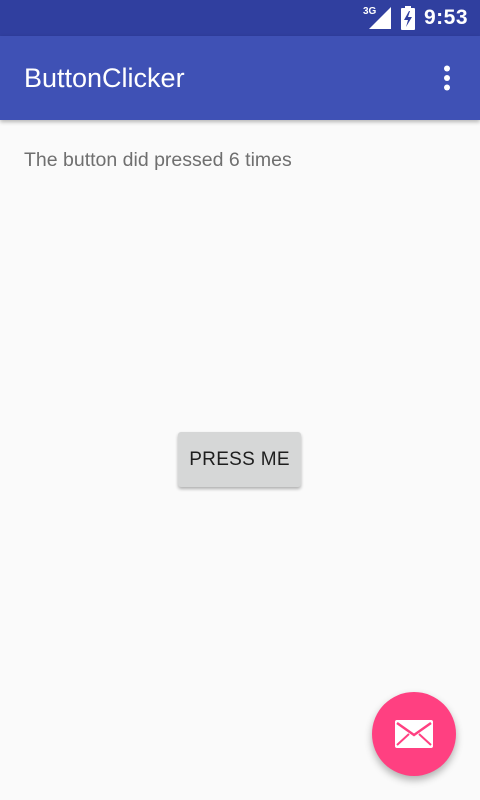 Image resolution: width=480 pixels, height=800 pixels. I want to click on overflow-menu-icon, so click(447, 78).